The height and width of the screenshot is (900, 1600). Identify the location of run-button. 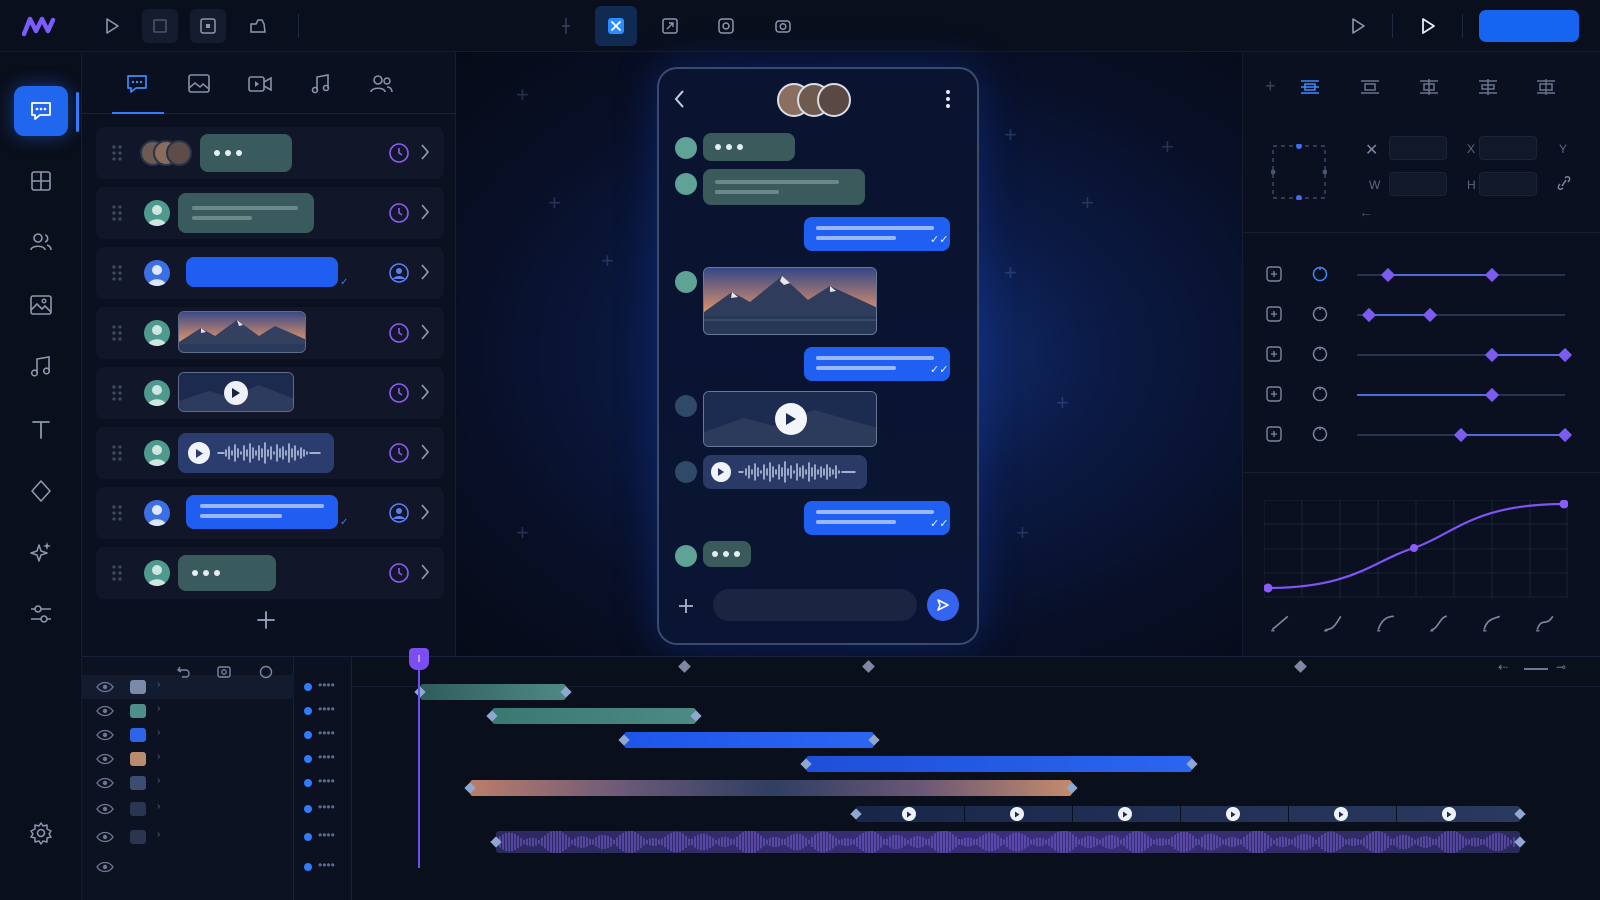
(1428, 26).